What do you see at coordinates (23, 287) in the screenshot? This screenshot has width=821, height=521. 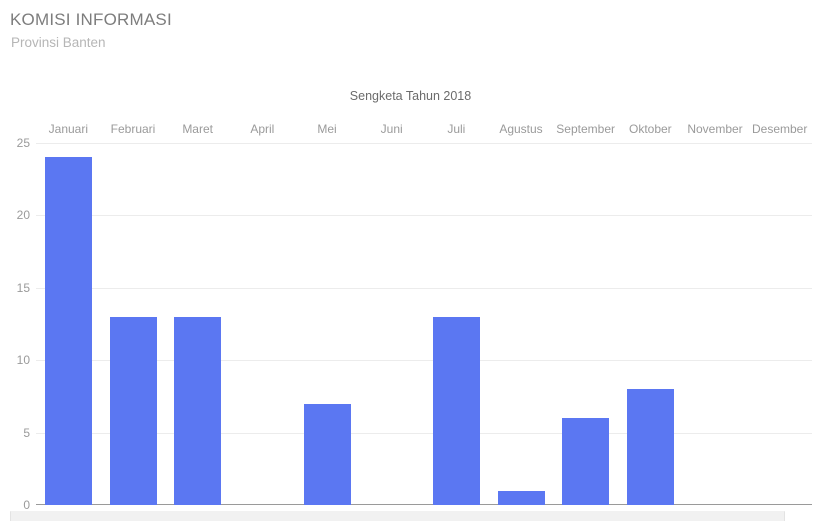 I see `y-axis-tick-label: 15` at bounding box center [23, 287].